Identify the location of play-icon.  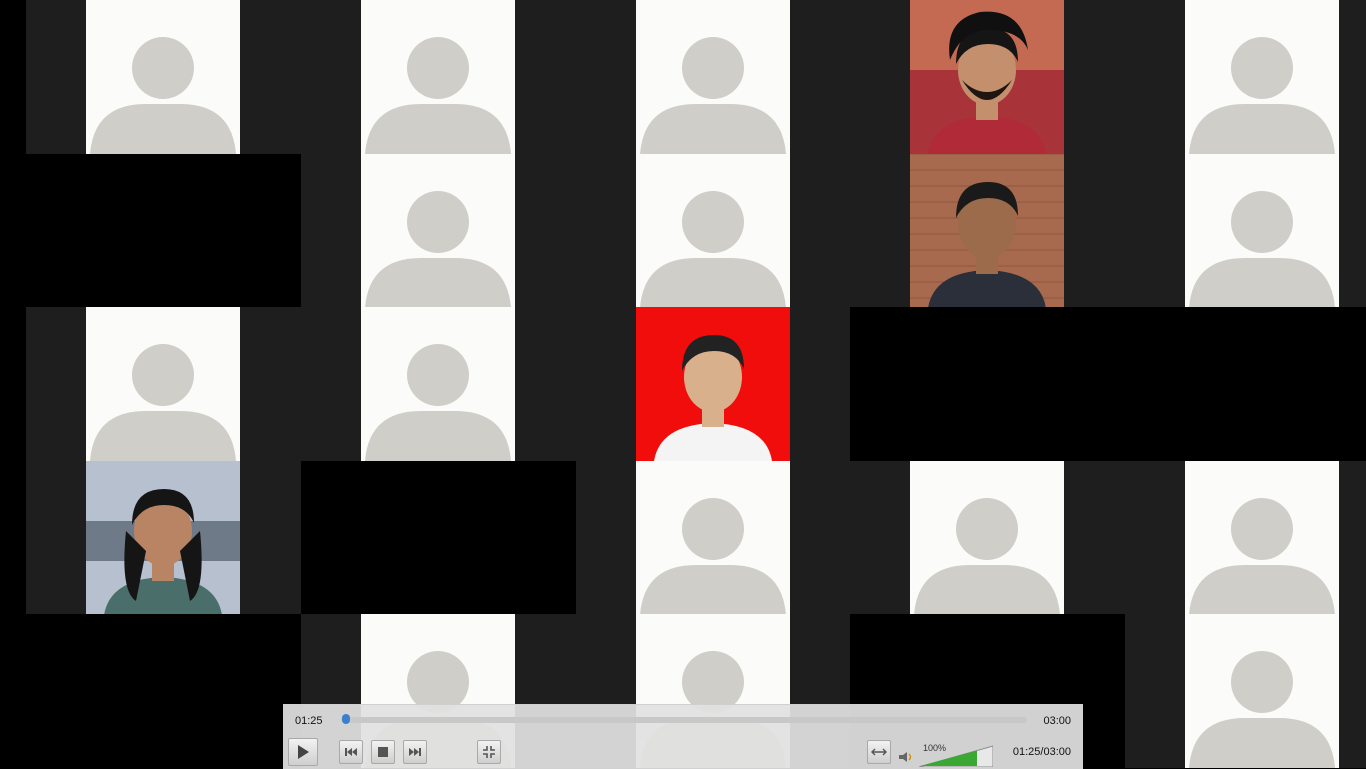
(303, 752).